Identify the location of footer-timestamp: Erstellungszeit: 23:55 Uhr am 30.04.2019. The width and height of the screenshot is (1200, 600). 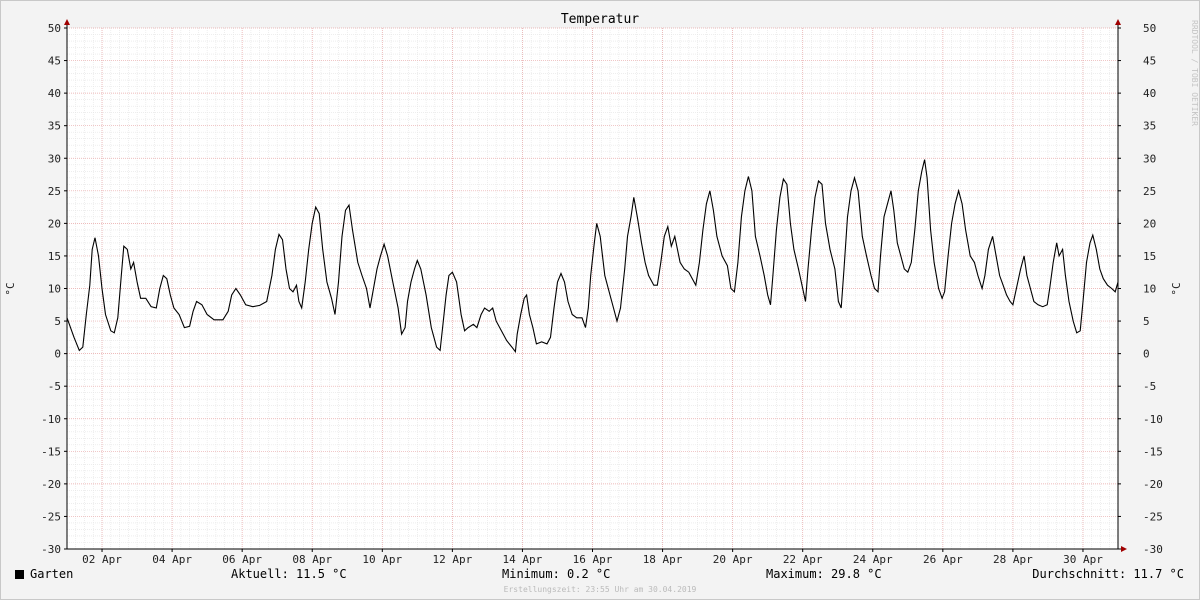
(600, 589).